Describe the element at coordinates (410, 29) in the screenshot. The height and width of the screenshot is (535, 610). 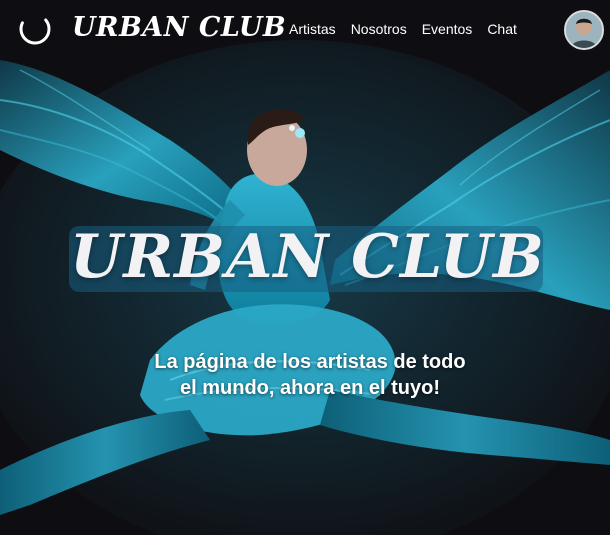
I see `nav-links: Artistas Nosotros Eventos Chat` at that location.